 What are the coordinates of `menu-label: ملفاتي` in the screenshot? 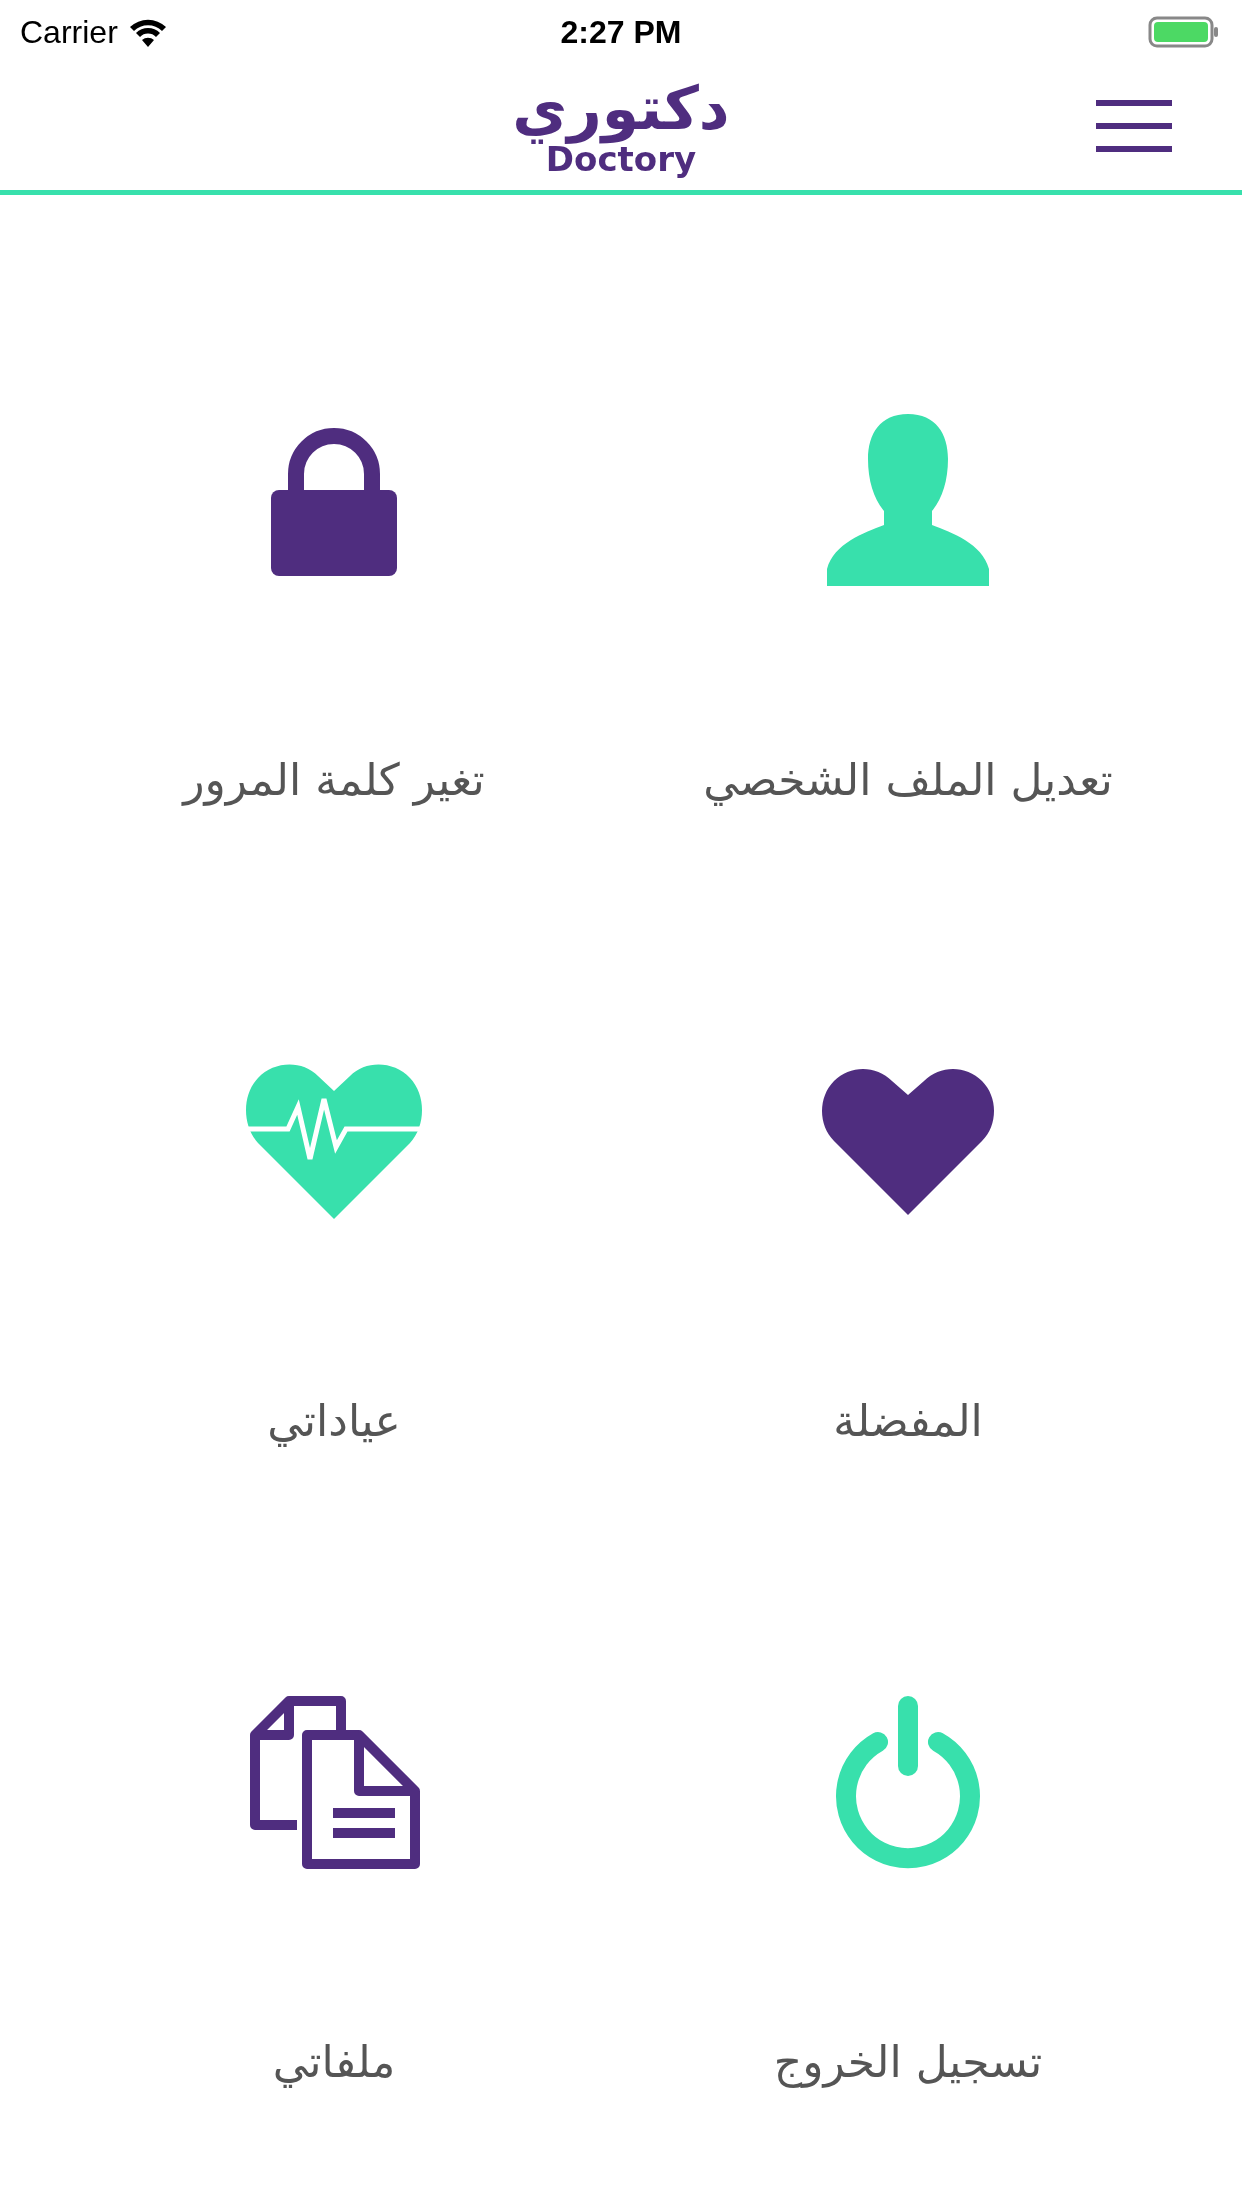 It's located at (334, 2062).